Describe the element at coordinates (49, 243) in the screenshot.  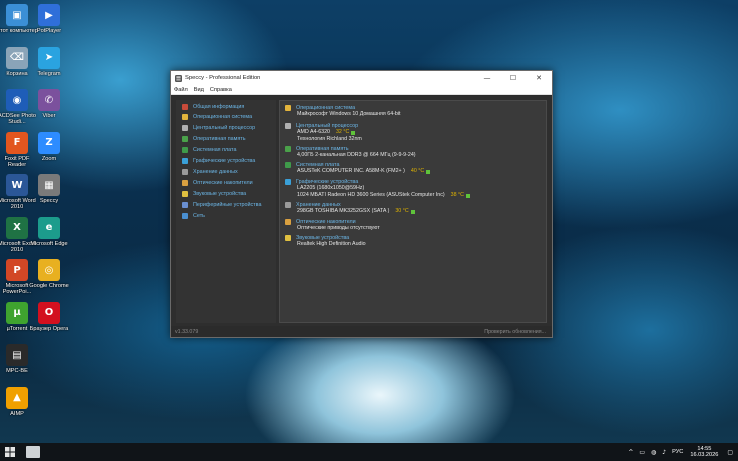
I see `desktop-icon-label: Microsoft Edge` at that location.